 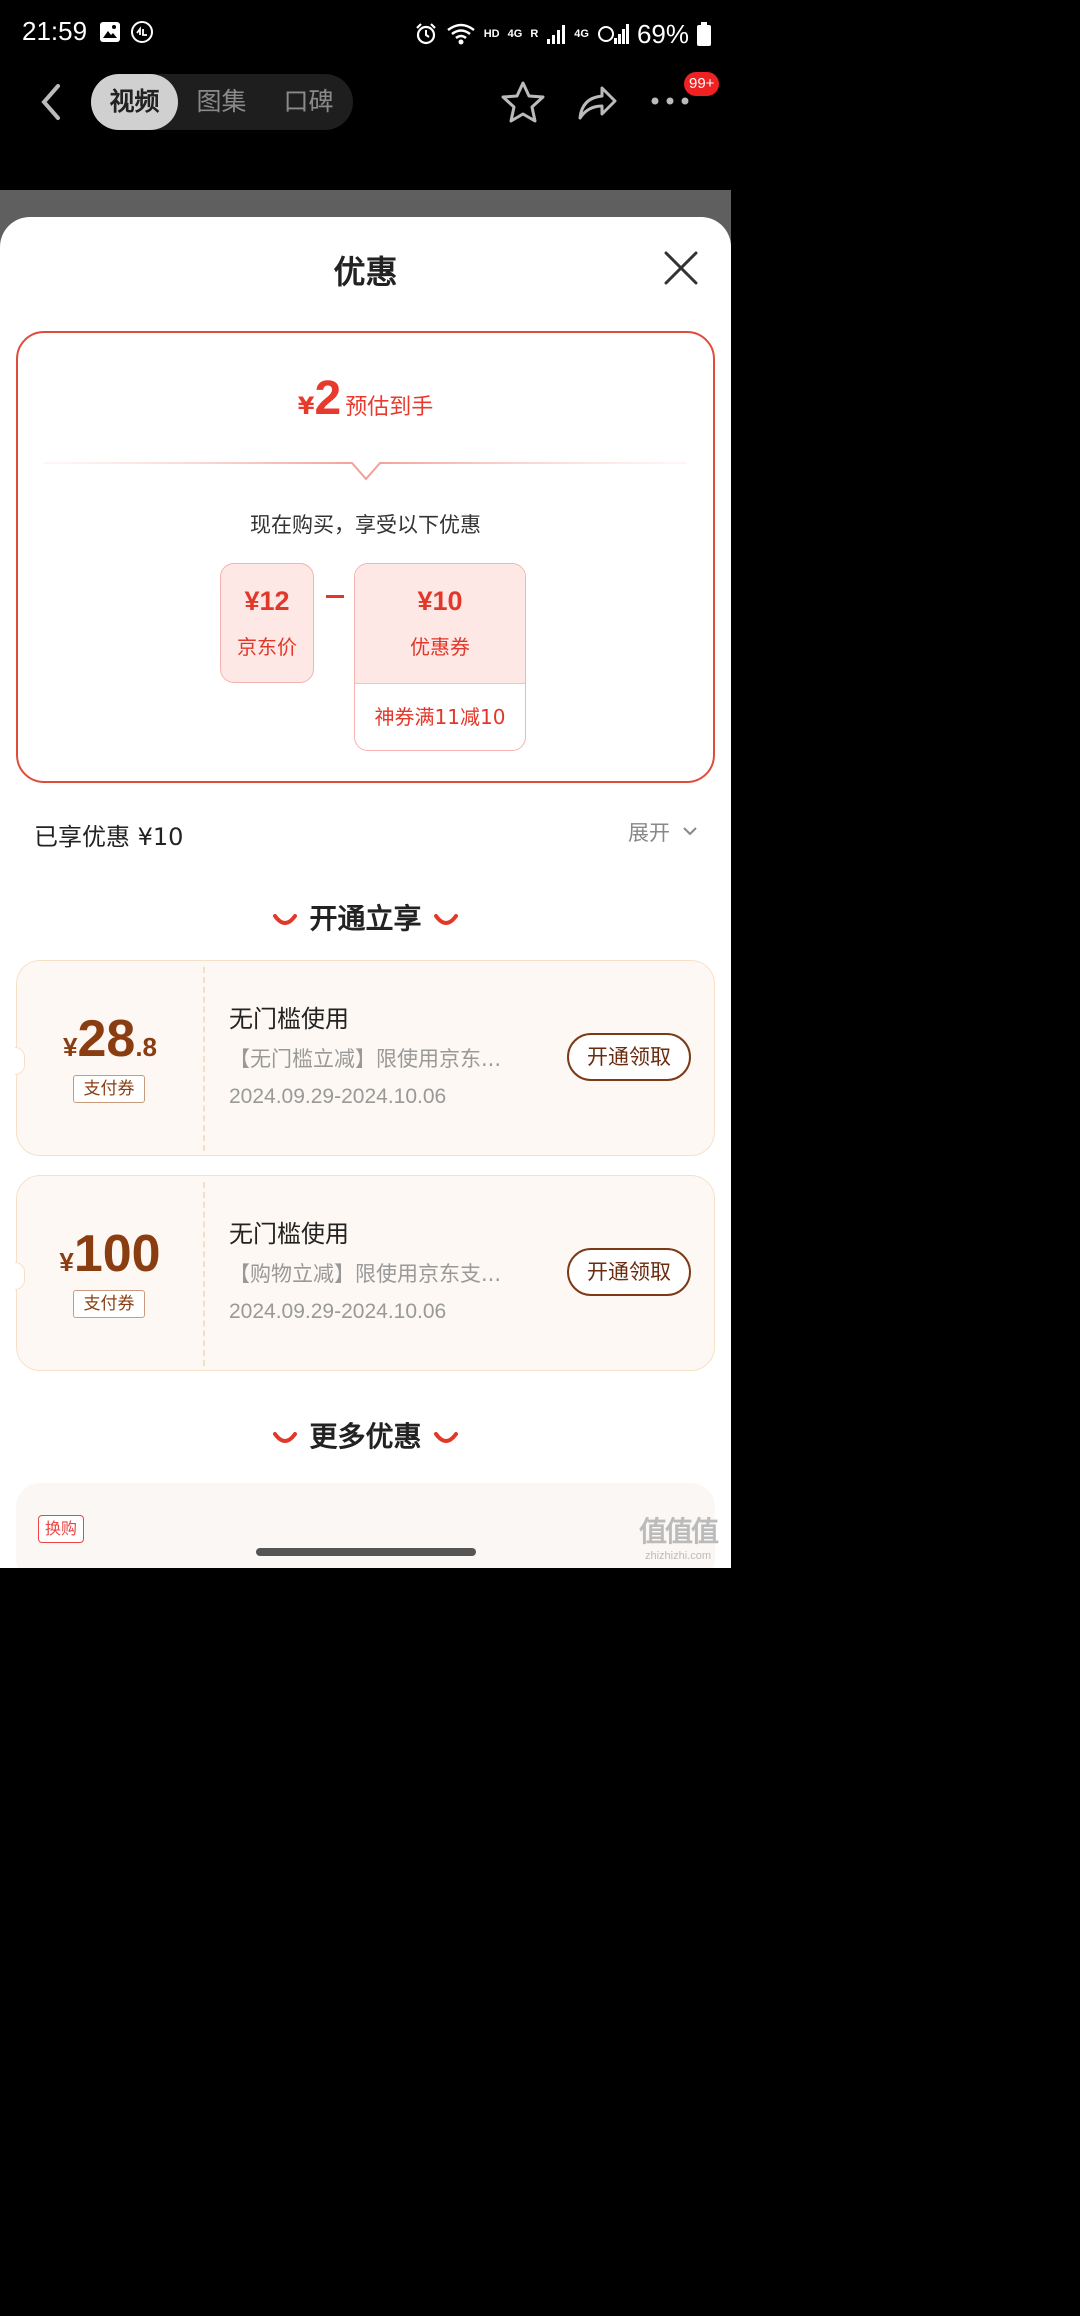 I want to click on section-open-heading: 开通立享, so click(x=365, y=917).